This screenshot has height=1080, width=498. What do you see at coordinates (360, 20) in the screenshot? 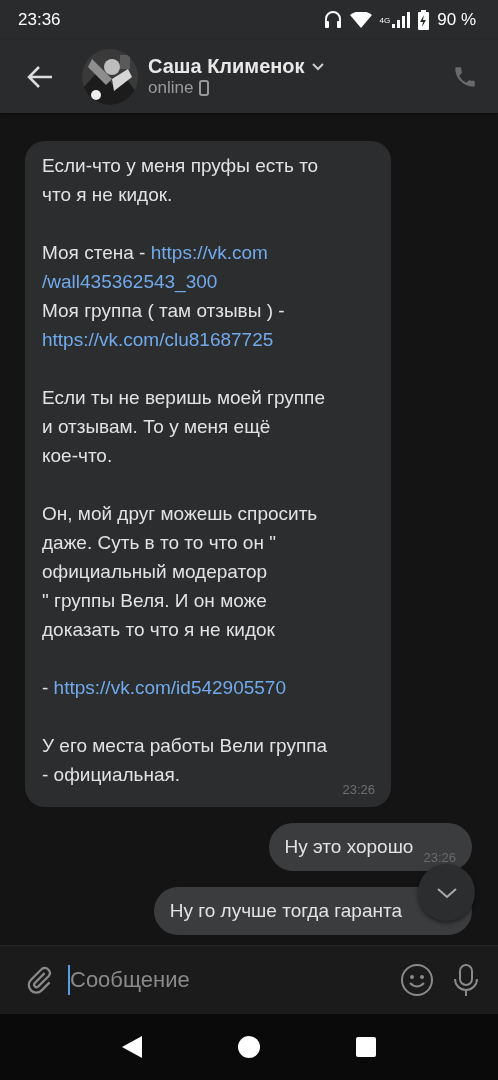
I see `wifi-icon` at bounding box center [360, 20].